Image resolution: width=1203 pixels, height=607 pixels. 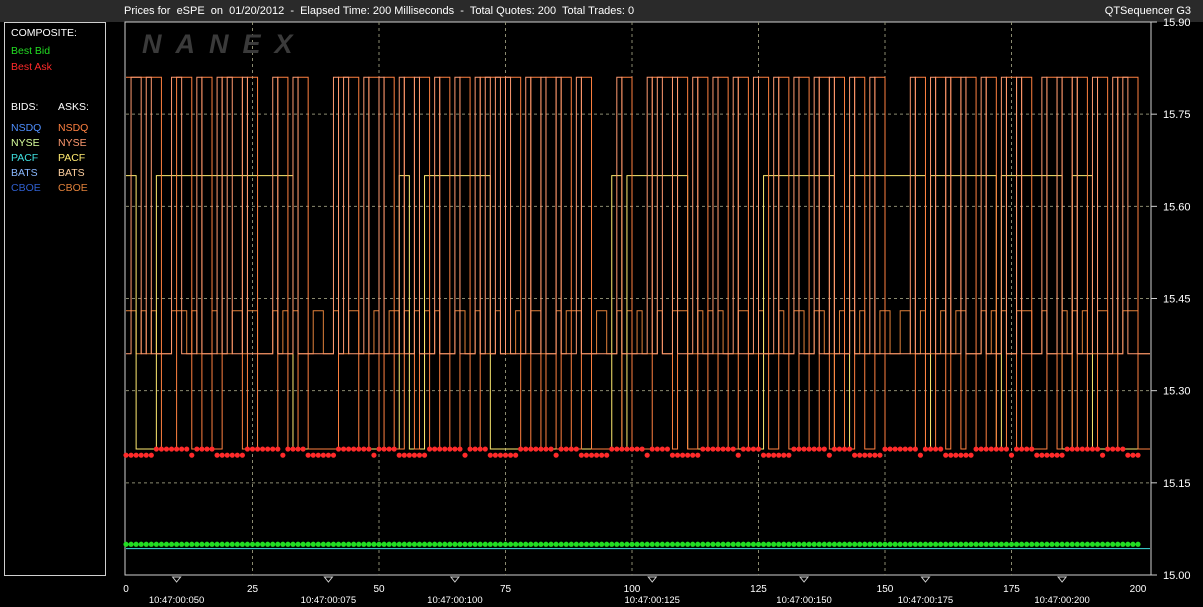 I want to click on x-tick-label: 200, so click(x=1138, y=589).